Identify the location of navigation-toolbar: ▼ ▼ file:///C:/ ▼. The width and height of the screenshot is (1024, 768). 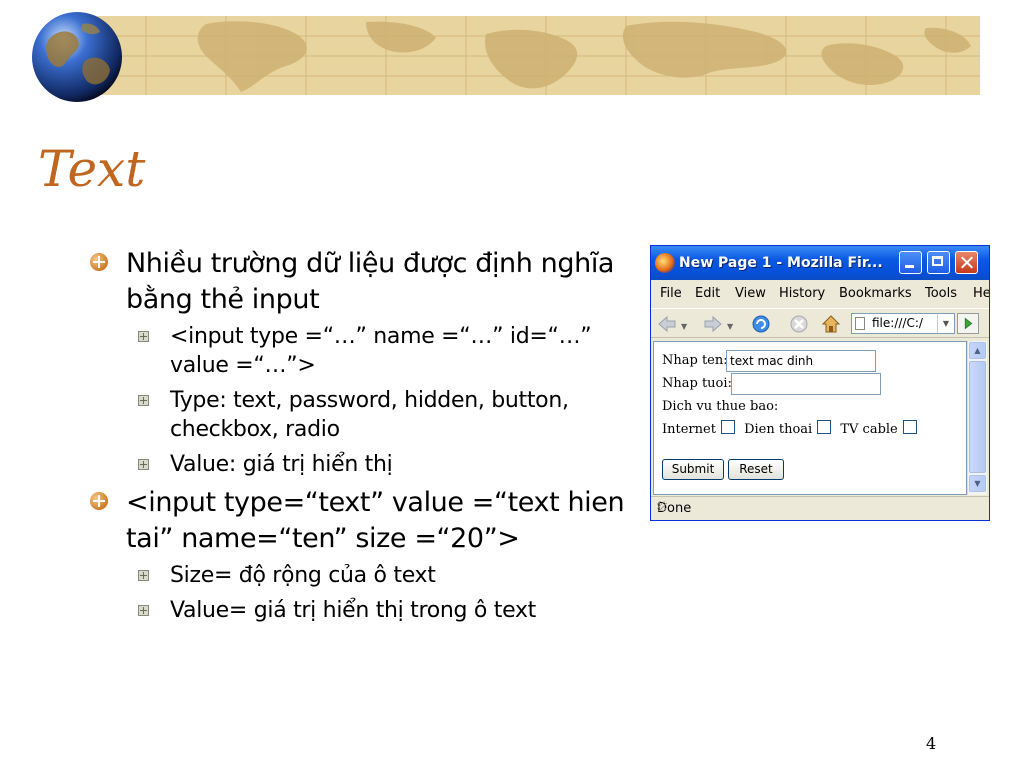
(820, 323).